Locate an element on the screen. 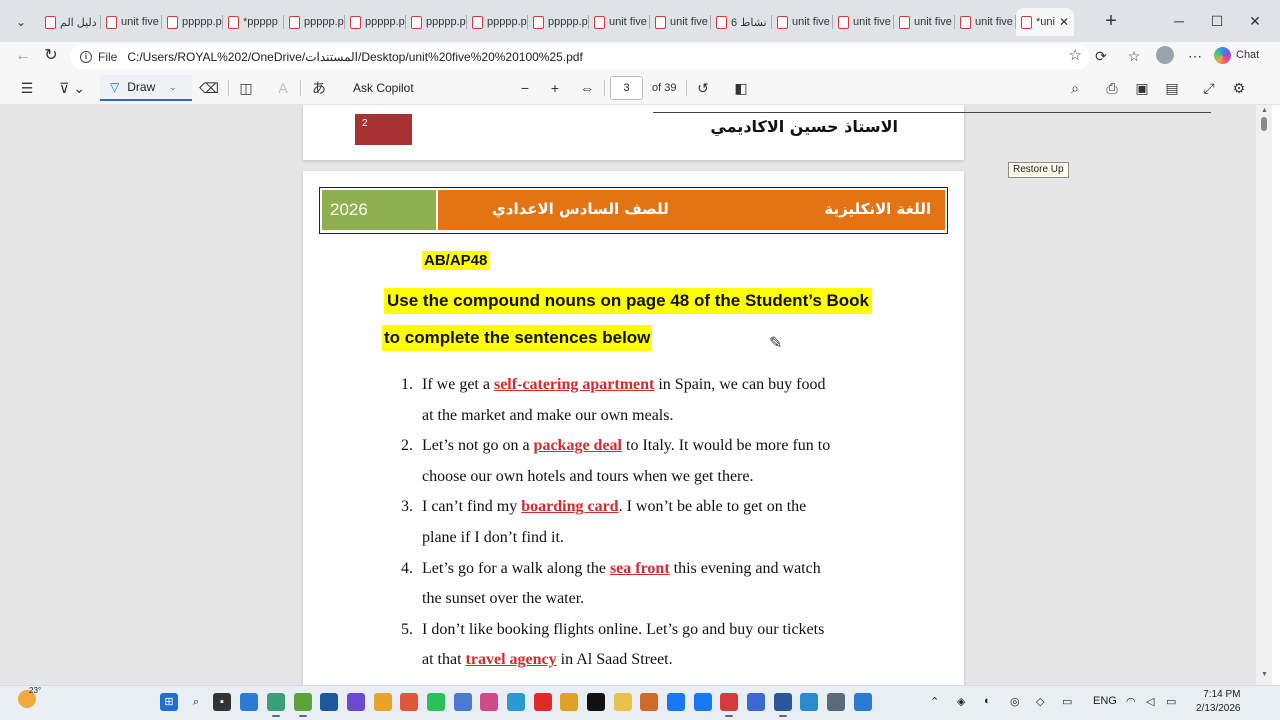 The height and width of the screenshot is (720, 1280). tab-actions-chevron-icon: ⌄ is located at coordinates (21, 22).